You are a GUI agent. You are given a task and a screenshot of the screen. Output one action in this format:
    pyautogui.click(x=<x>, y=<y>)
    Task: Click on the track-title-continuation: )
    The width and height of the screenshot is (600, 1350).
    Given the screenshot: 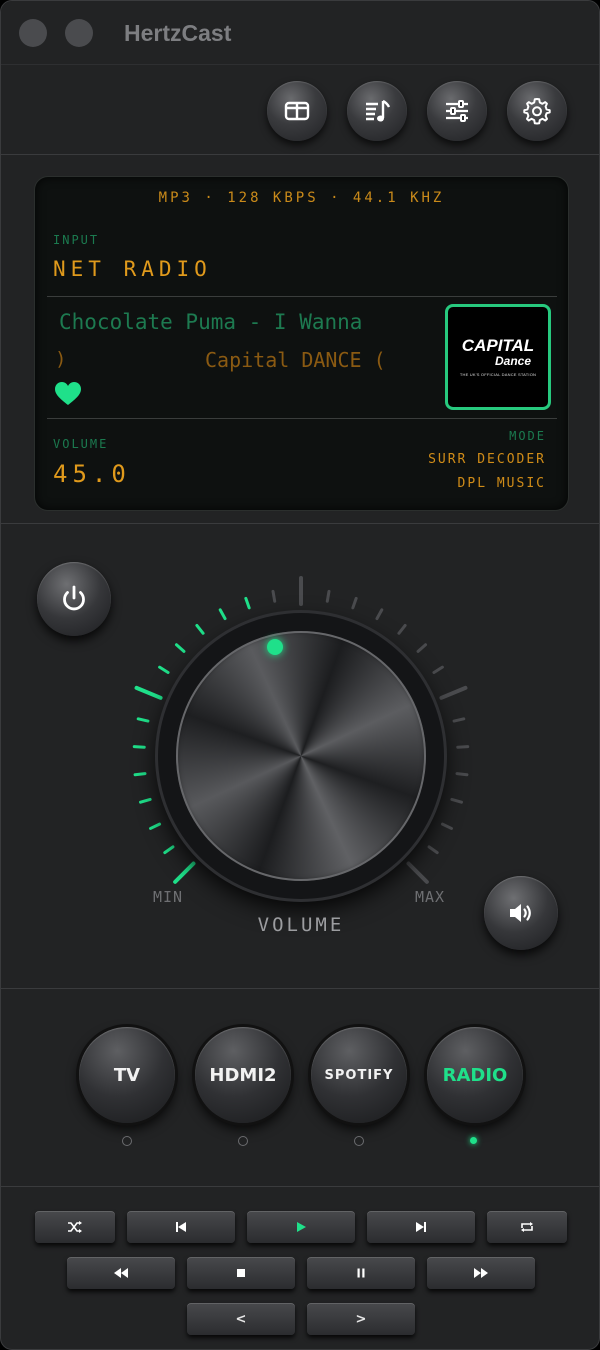 What is the action you would take?
    pyautogui.click(x=61, y=359)
    